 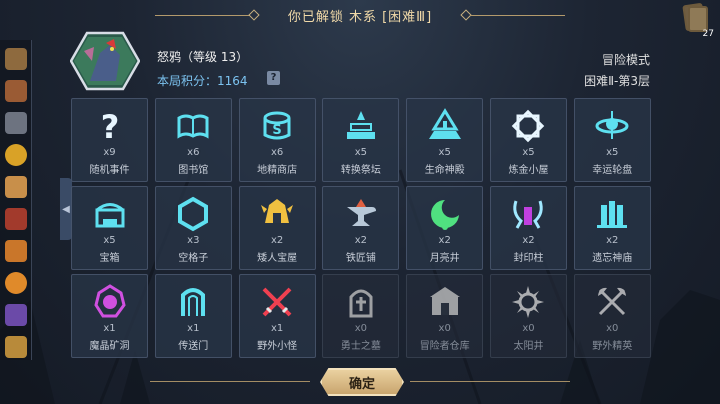 I want to click on location-tile: x6 图书馆, so click(x=193, y=140).